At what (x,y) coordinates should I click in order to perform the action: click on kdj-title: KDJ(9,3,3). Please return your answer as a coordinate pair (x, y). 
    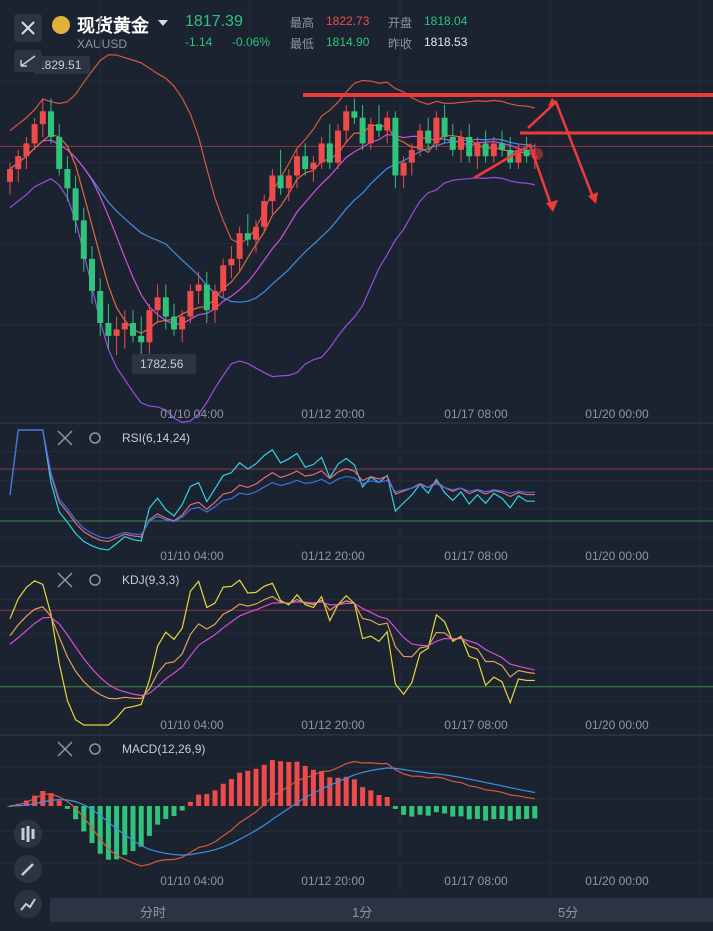
    Looking at the image, I should click on (150, 580).